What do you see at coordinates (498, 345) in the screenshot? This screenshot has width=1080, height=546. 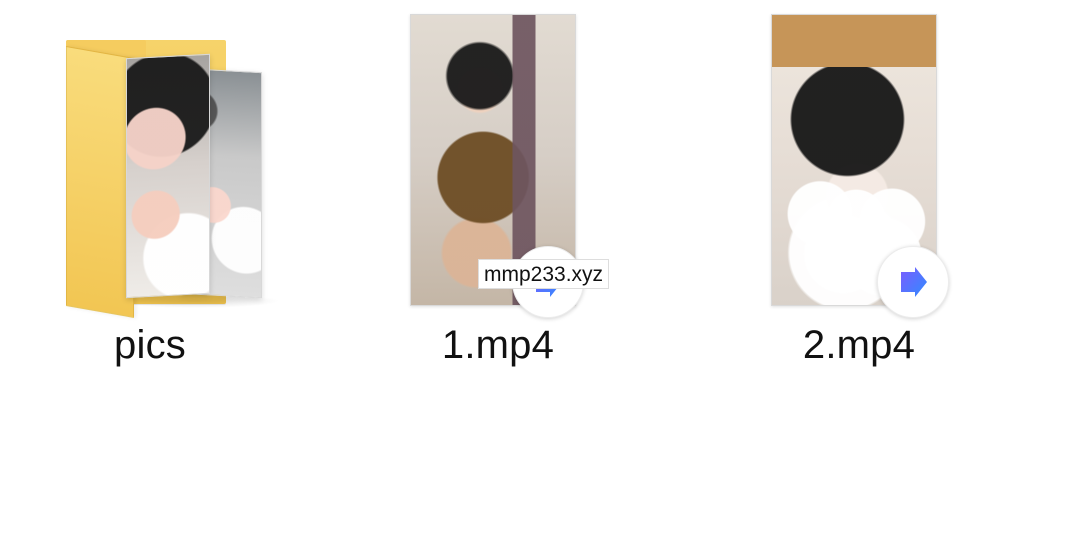 I see `video-label-1: 1.mp4` at bounding box center [498, 345].